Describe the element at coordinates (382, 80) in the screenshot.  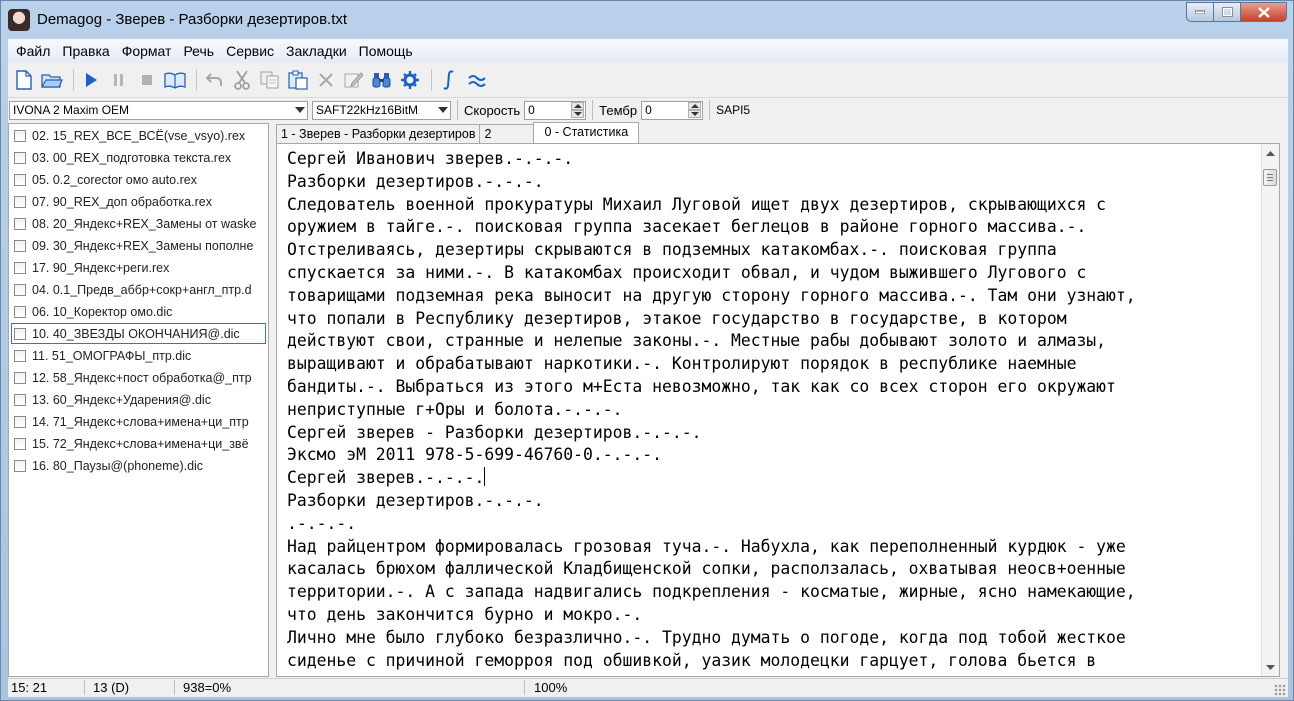
I see `find-button` at that location.